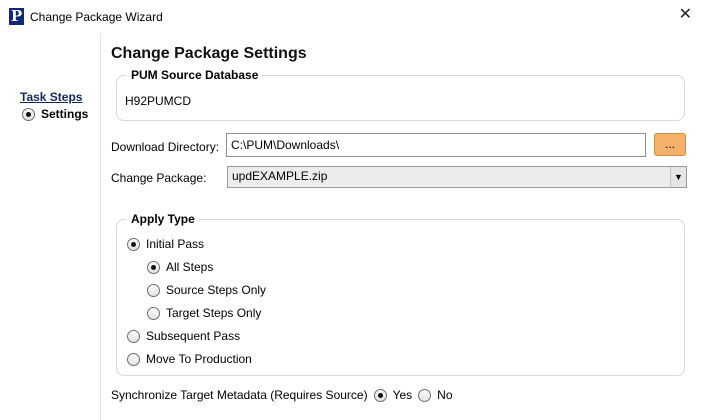  Describe the element at coordinates (436, 145) in the screenshot. I see `download-directory-input` at that location.